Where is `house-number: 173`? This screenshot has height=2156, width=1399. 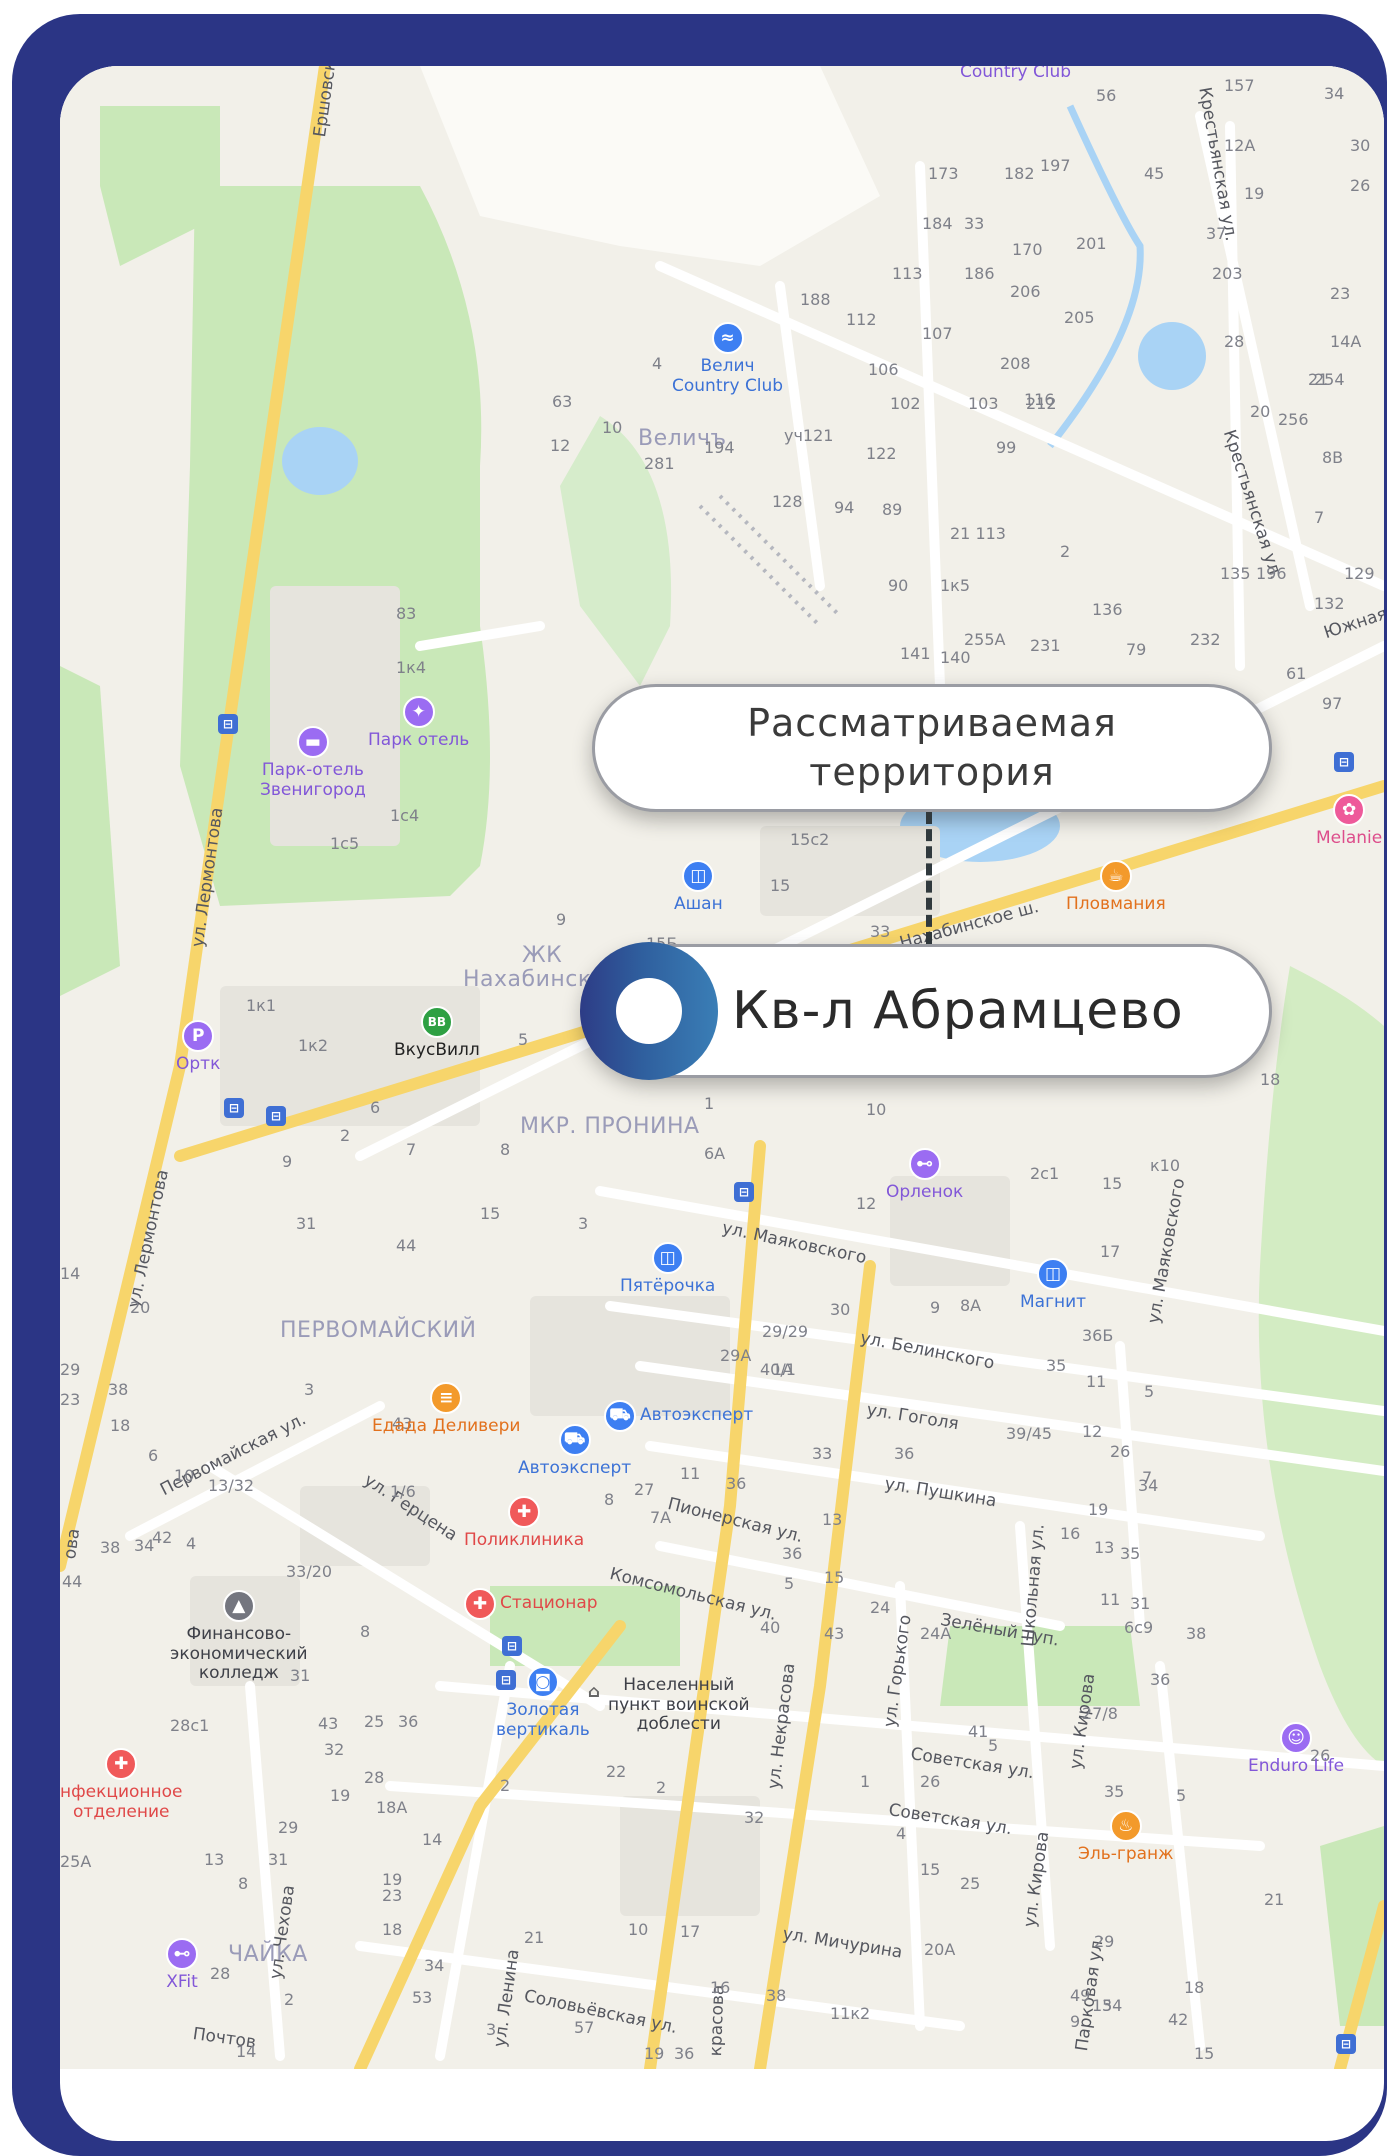 house-number: 173 is located at coordinates (943, 173).